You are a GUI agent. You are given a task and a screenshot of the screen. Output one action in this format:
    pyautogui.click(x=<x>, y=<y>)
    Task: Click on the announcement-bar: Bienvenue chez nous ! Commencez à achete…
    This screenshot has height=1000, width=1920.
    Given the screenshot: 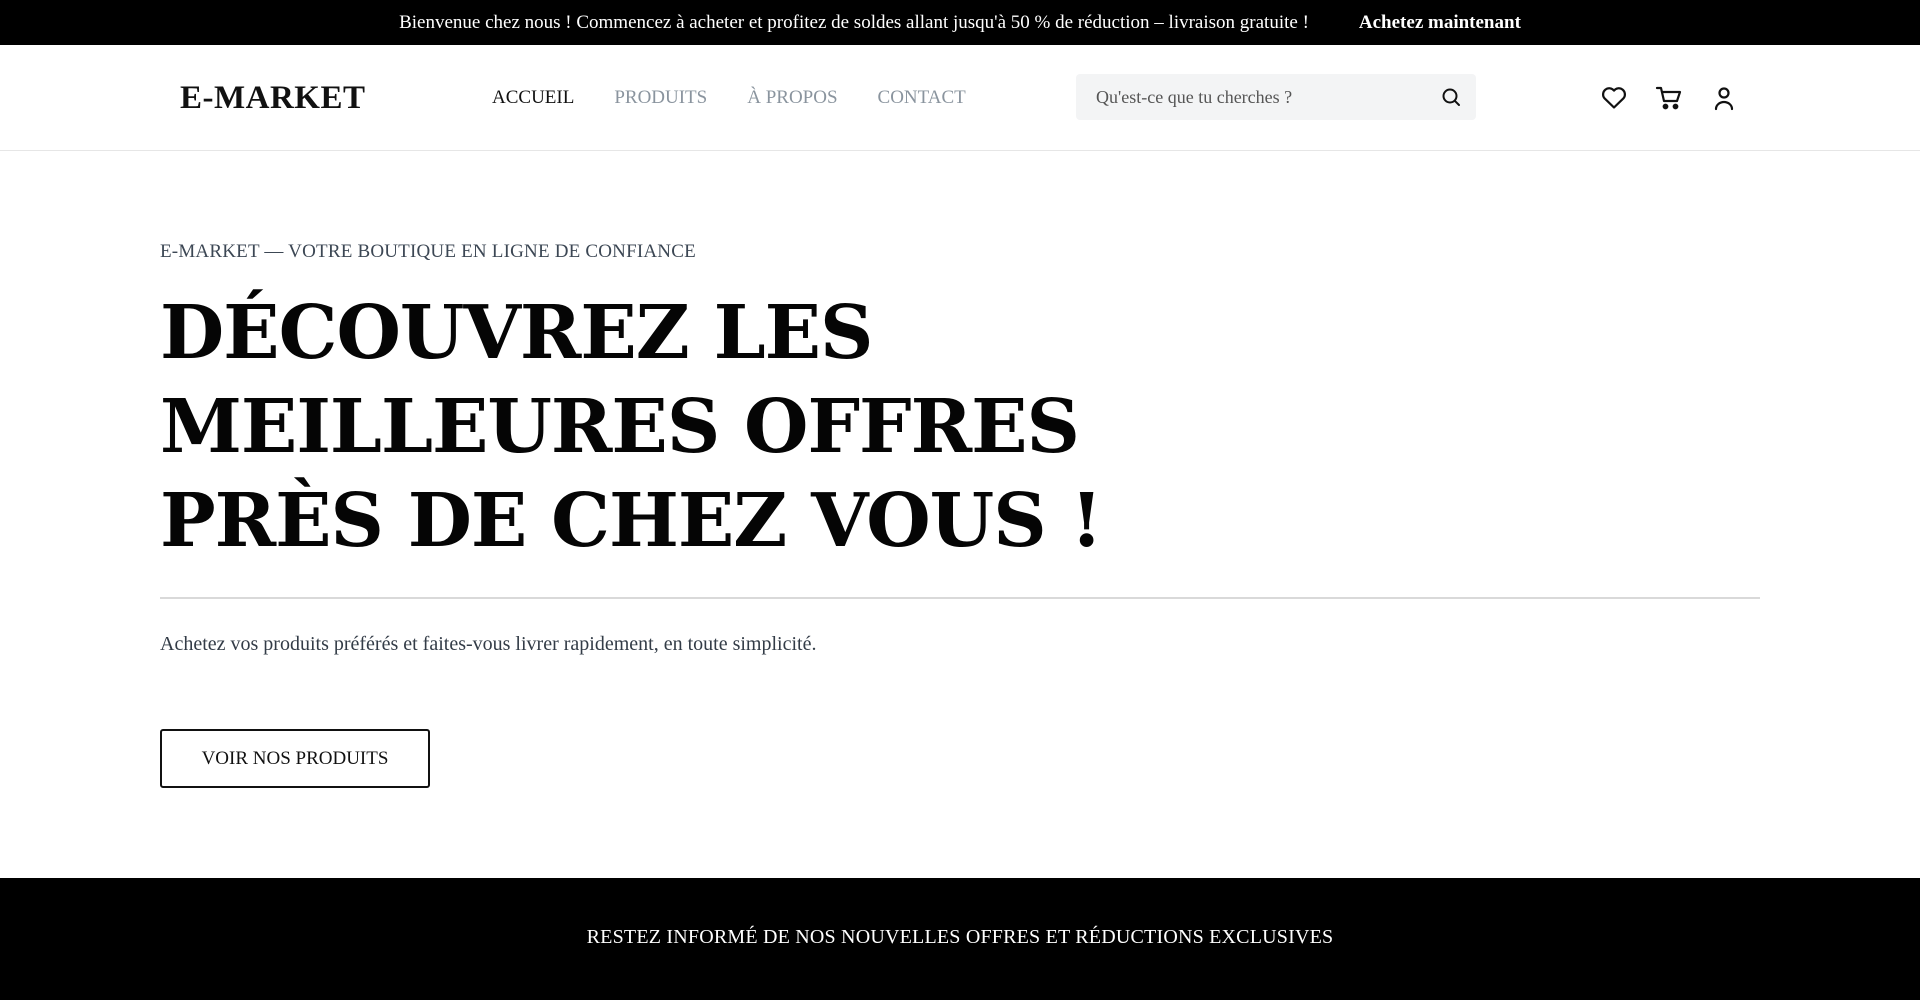 What is the action you would take?
    pyautogui.click(x=960, y=22)
    